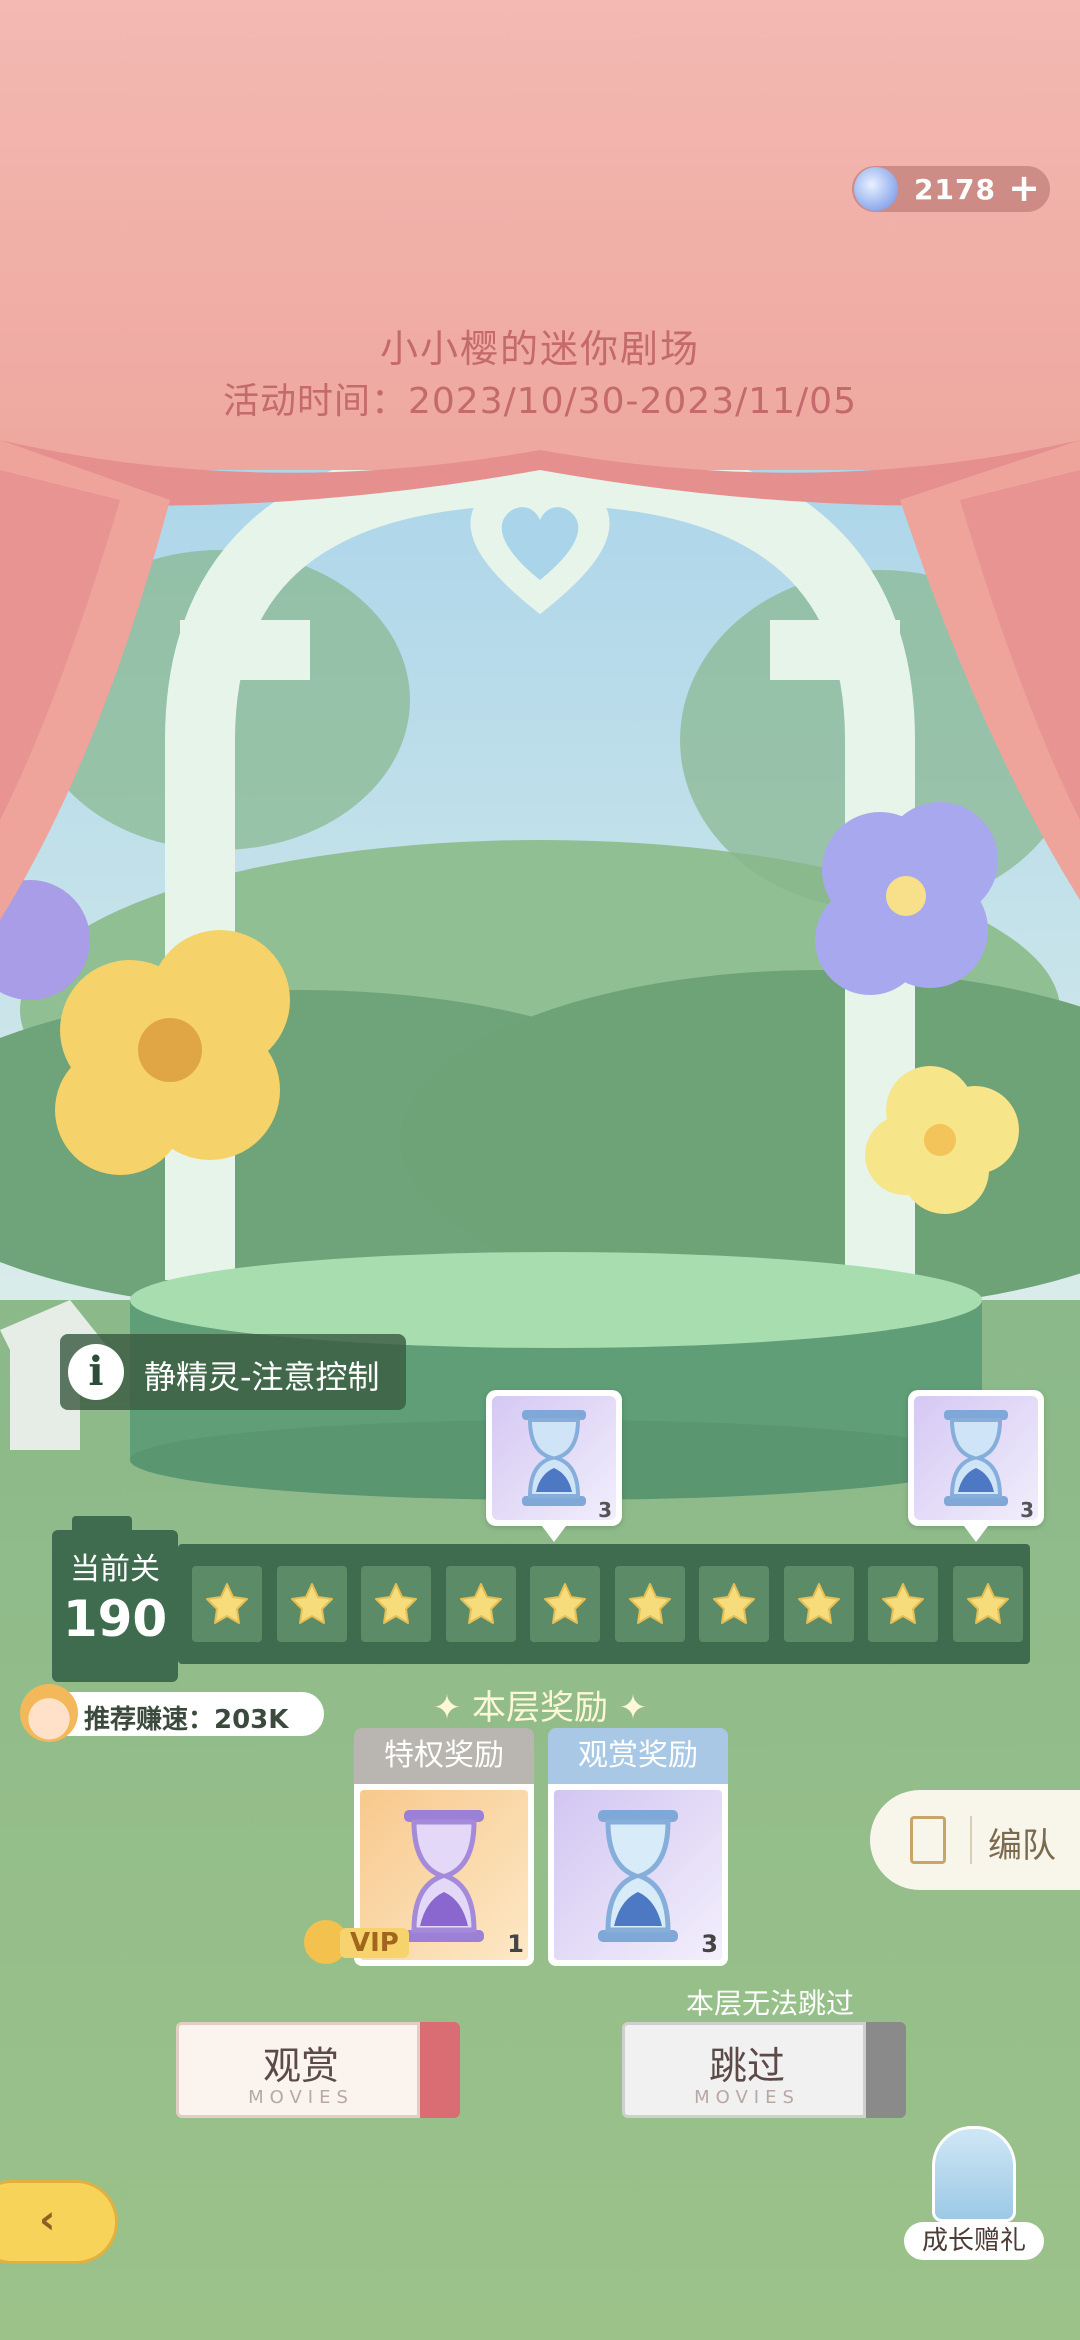  What do you see at coordinates (374, 1943) in the screenshot?
I see `vip-label: VIP` at bounding box center [374, 1943].